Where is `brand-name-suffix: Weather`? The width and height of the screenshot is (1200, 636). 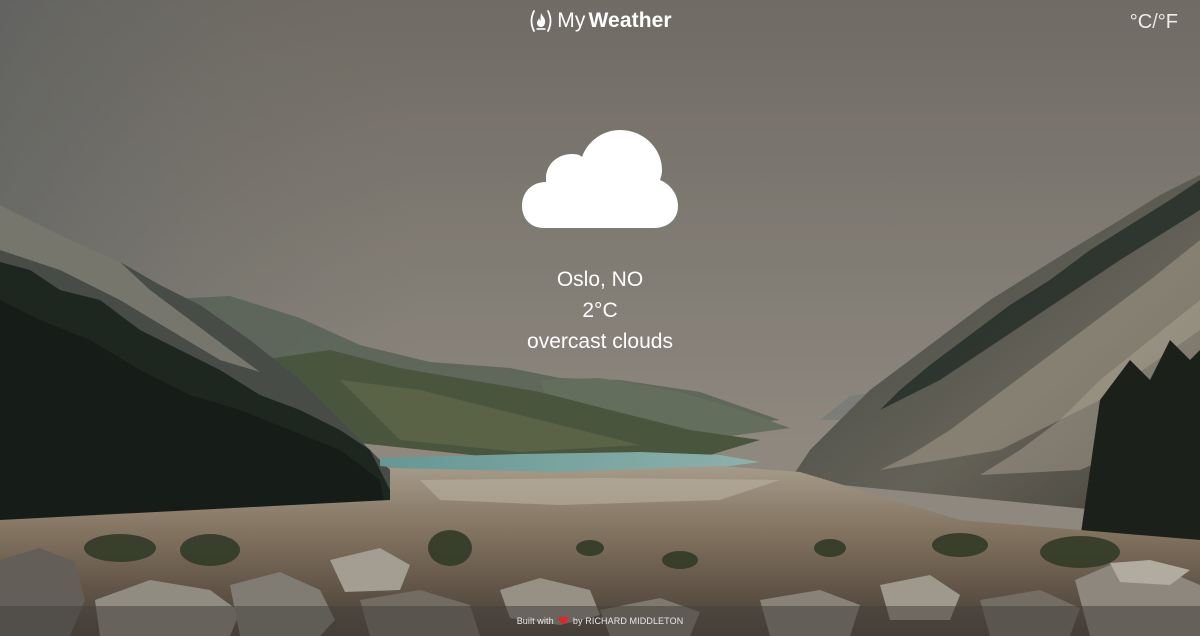
brand-name-suffix: Weather is located at coordinates (630, 20).